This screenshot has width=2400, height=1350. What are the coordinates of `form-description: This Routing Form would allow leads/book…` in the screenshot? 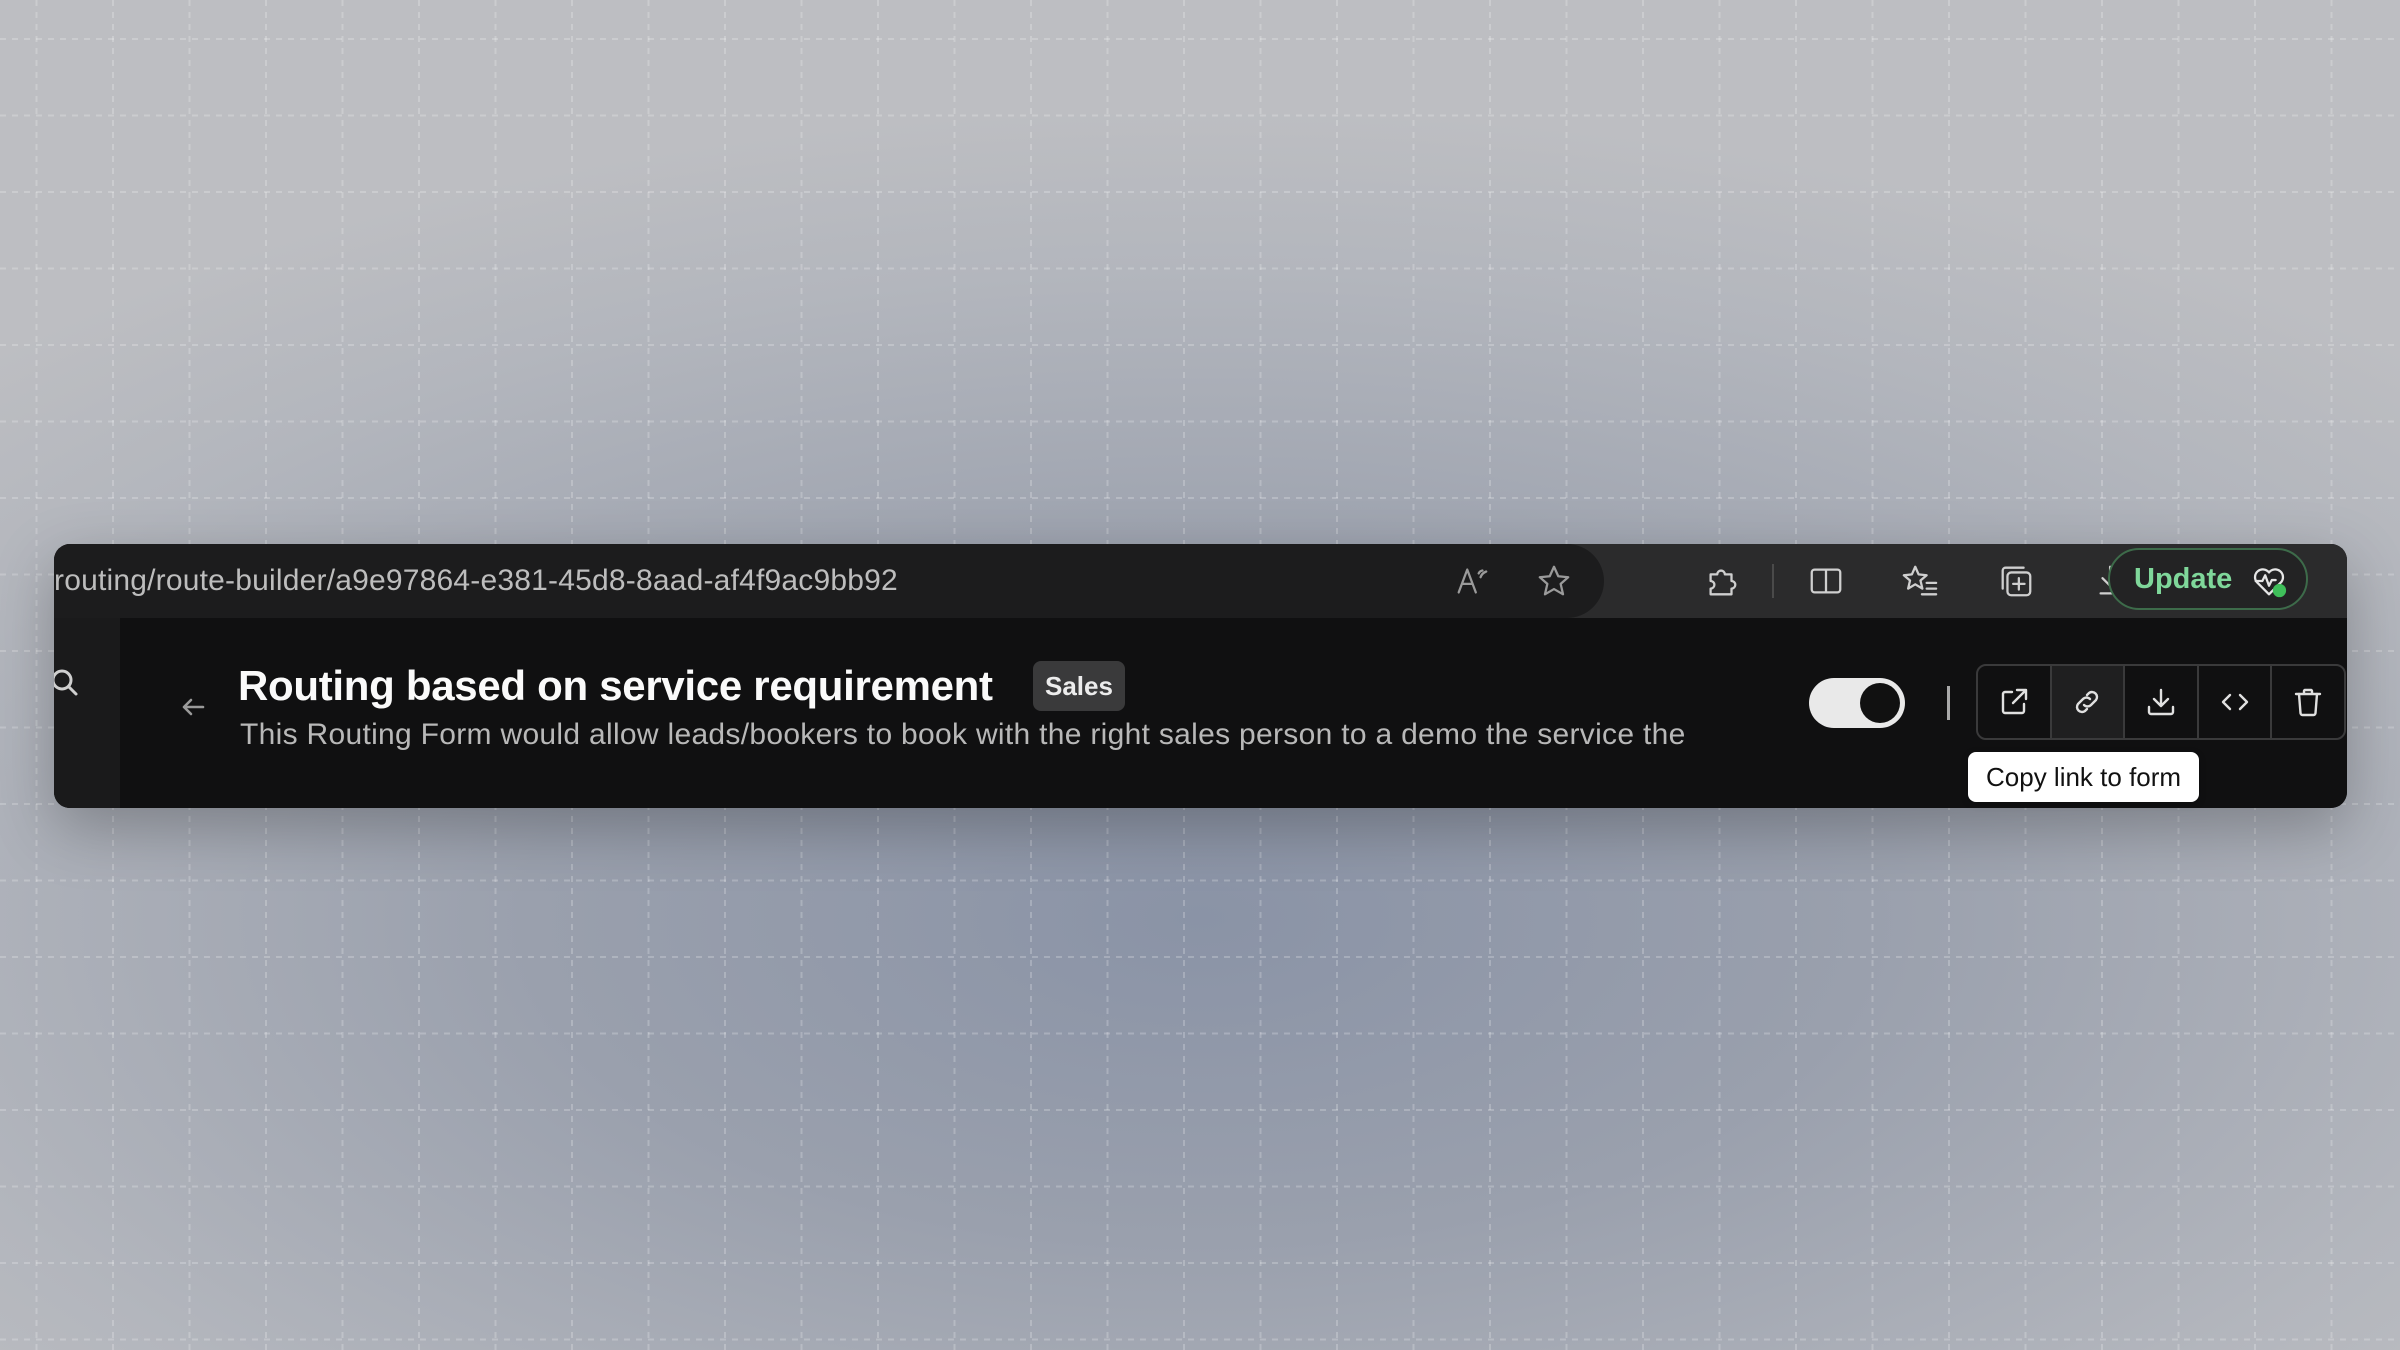 It's located at (963, 734).